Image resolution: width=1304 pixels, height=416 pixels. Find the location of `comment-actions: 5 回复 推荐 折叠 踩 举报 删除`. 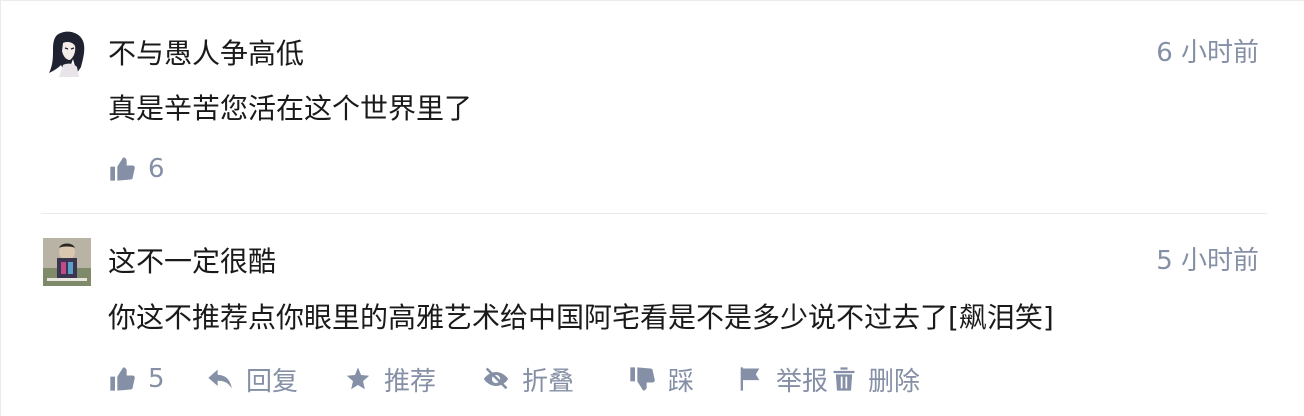

comment-actions: 5 回复 推荐 折叠 踩 举报 删除 is located at coordinates (514, 379).